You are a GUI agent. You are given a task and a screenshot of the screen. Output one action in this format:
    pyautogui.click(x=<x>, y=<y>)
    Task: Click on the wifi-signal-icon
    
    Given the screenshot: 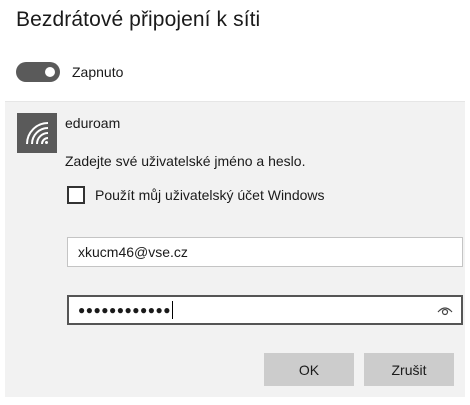 What is the action you would take?
    pyautogui.click(x=37, y=133)
    